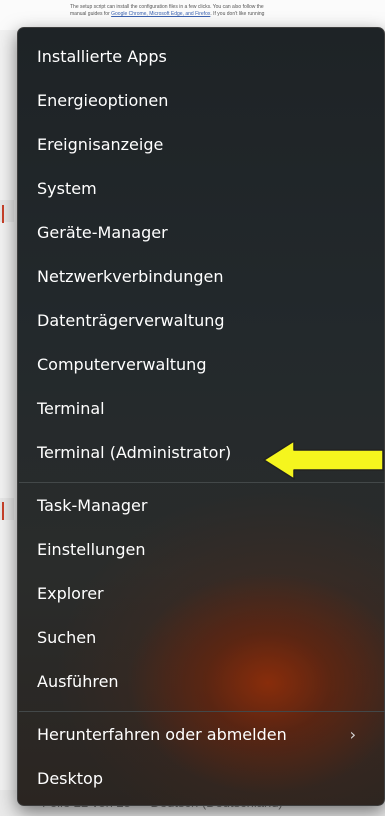  I want to click on menu-item-settings: Einstellungen, so click(200, 550).